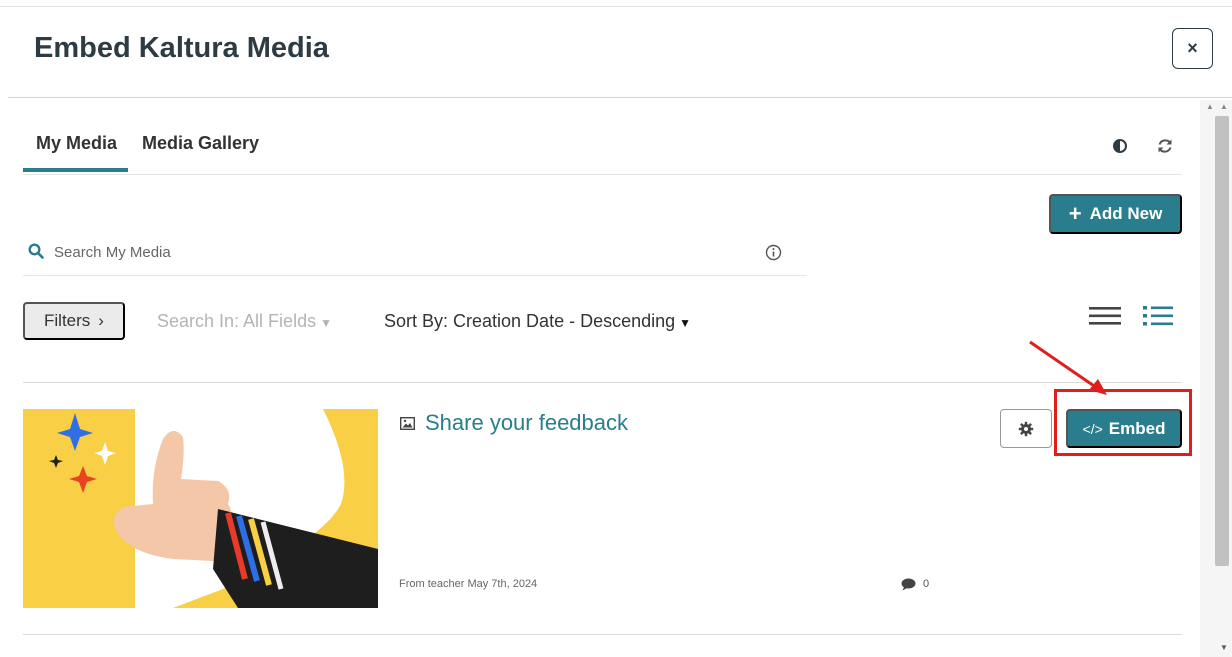 This screenshot has width=1232, height=657. I want to click on sort-by-dropdown: Sort By: Creation Date - Descending ▼, so click(537, 321).